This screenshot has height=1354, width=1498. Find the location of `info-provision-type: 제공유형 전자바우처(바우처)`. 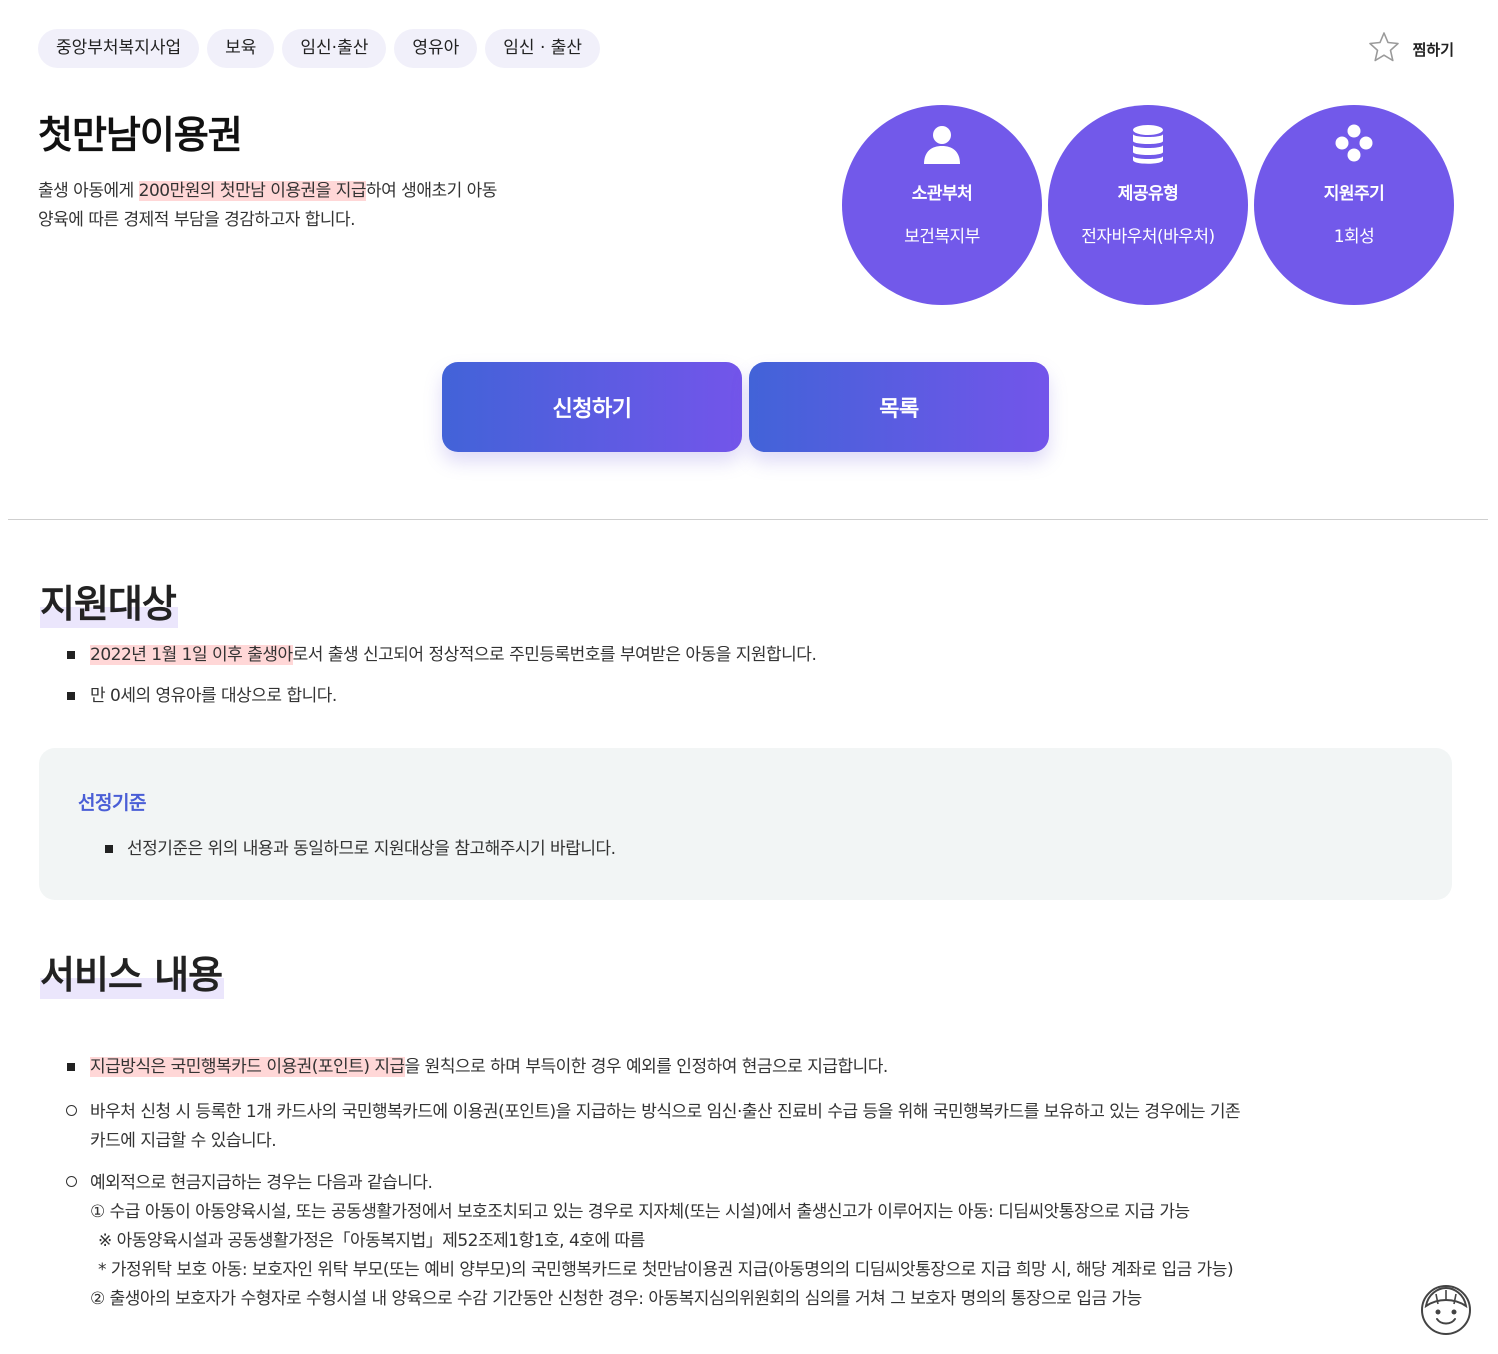

info-provision-type: 제공유형 전자바우처(바우처) is located at coordinates (1148, 205).